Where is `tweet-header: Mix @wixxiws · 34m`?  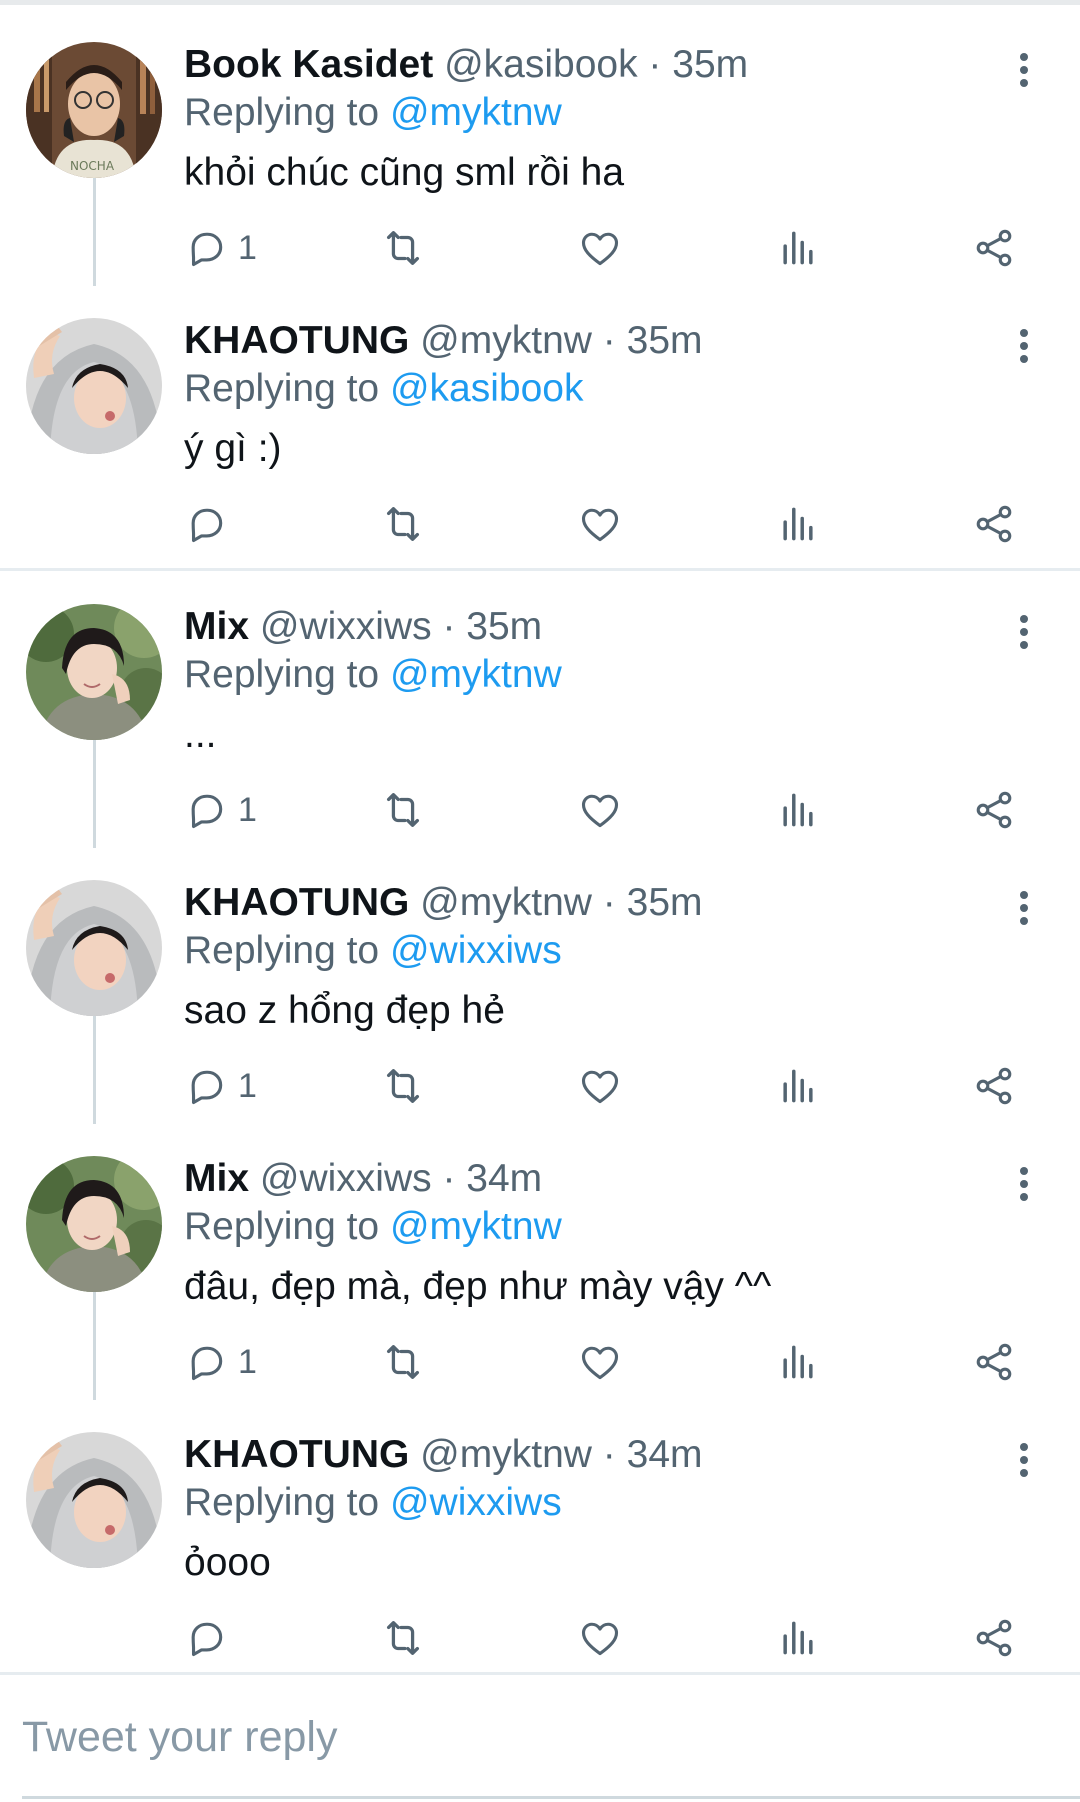 tweet-header: Mix @wixxiws · 34m is located at coordinates (363, 1179).